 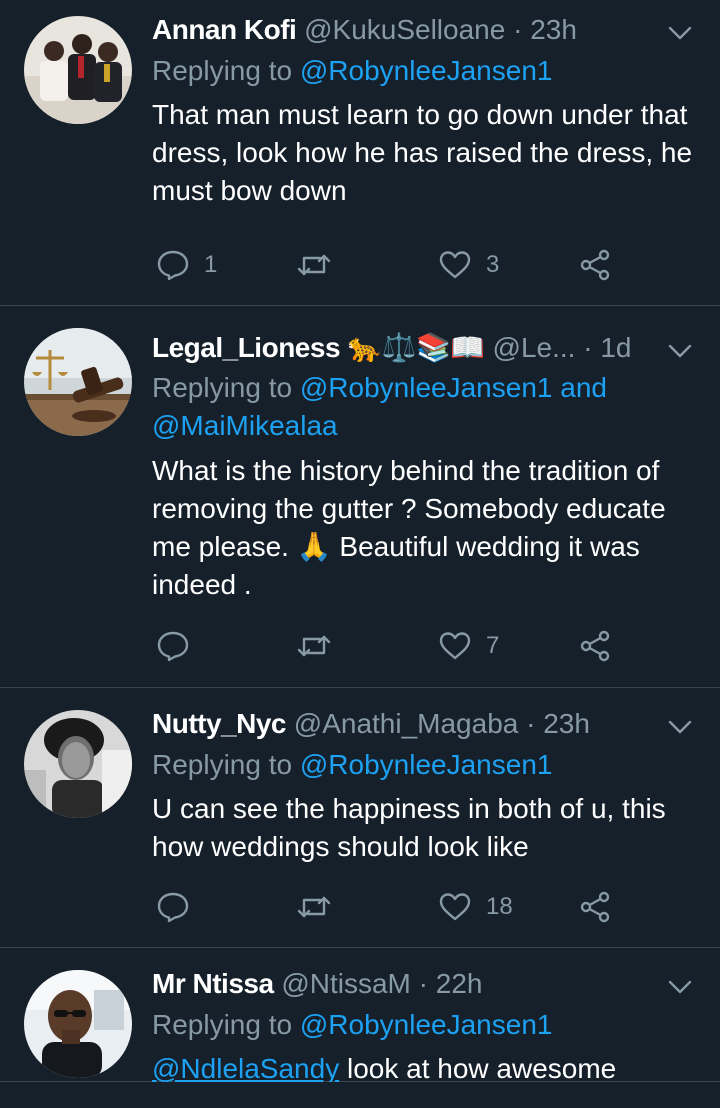 I want to click on action-bar: 18, so click(x=387, y=907).